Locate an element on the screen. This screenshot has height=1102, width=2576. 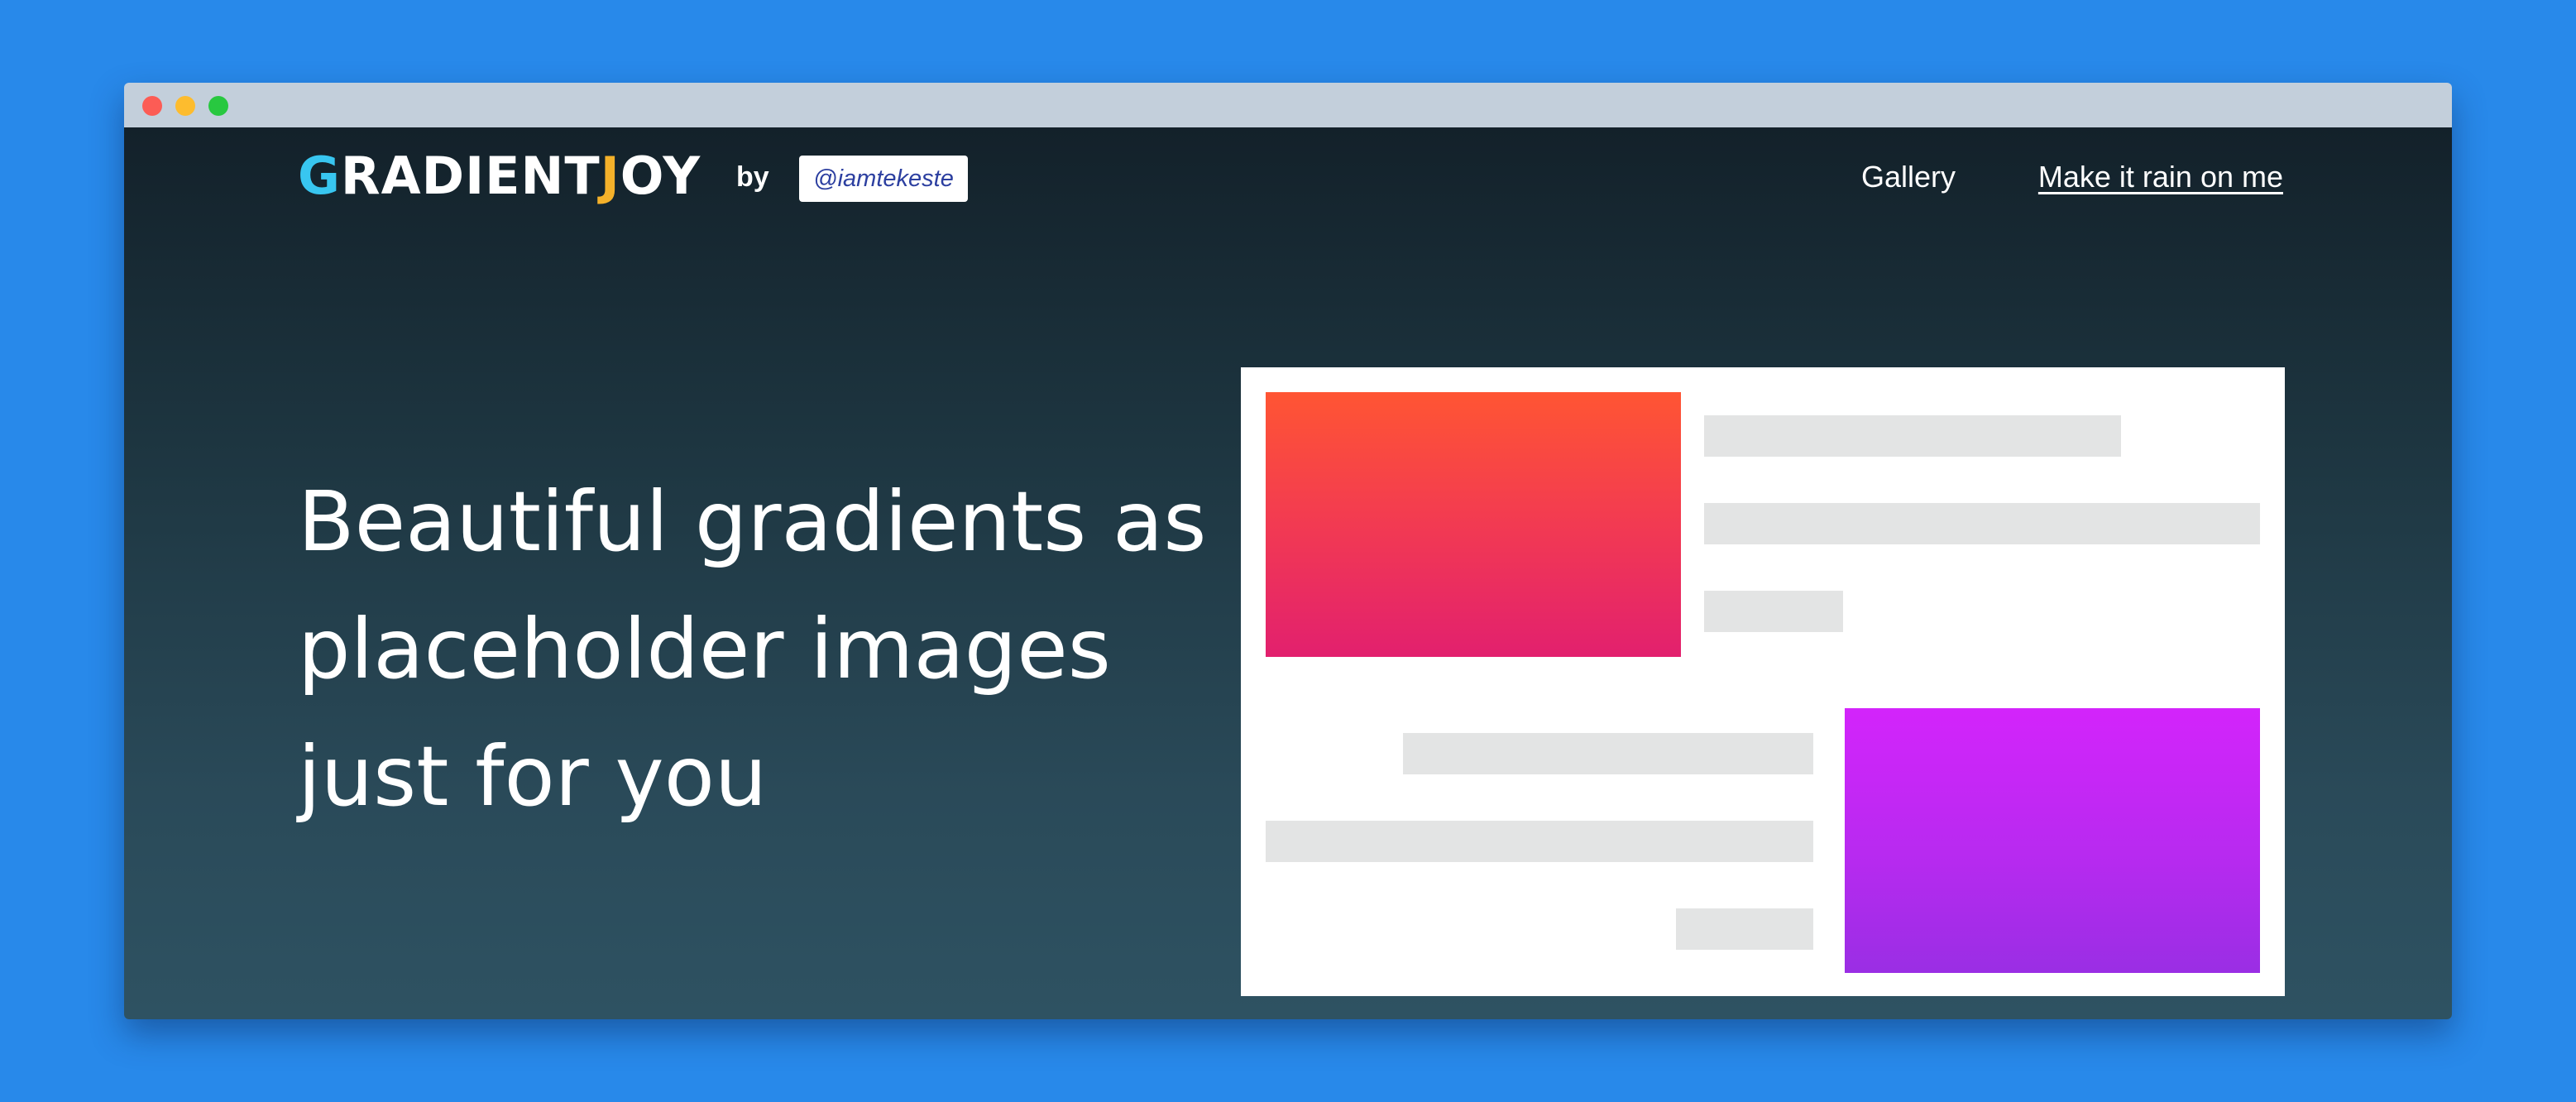
nav-gallery-link: Gallery is located at coordinates (1909, 177).